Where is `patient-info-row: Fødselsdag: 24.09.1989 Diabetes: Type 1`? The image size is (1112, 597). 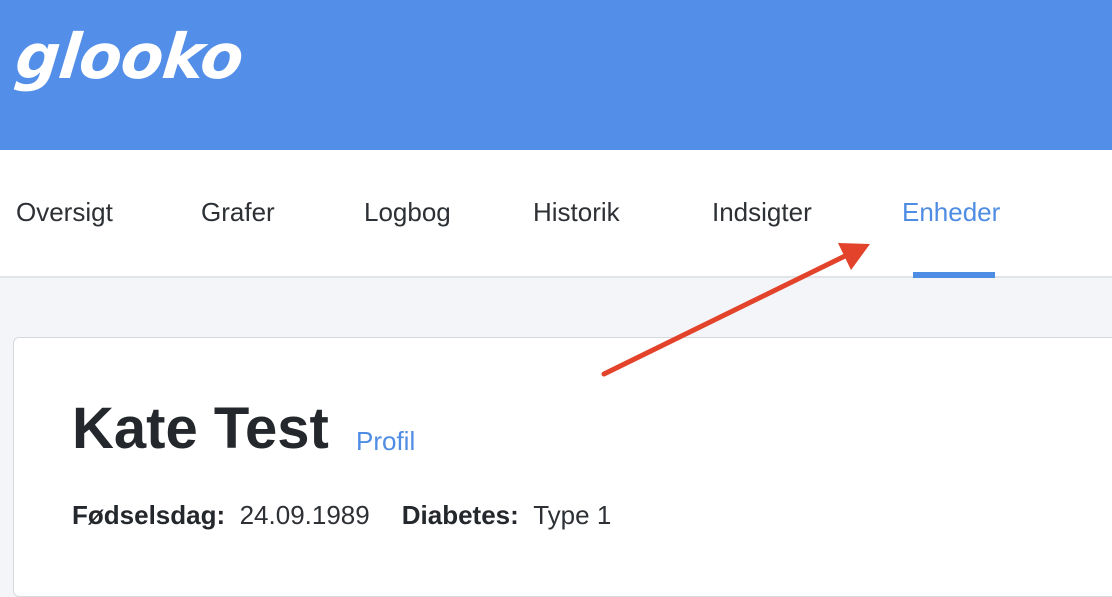
patient-info-row: Fødselsdag: 24.09.1989 Diabetes: Type 1 is located at coordinates (341, 515).